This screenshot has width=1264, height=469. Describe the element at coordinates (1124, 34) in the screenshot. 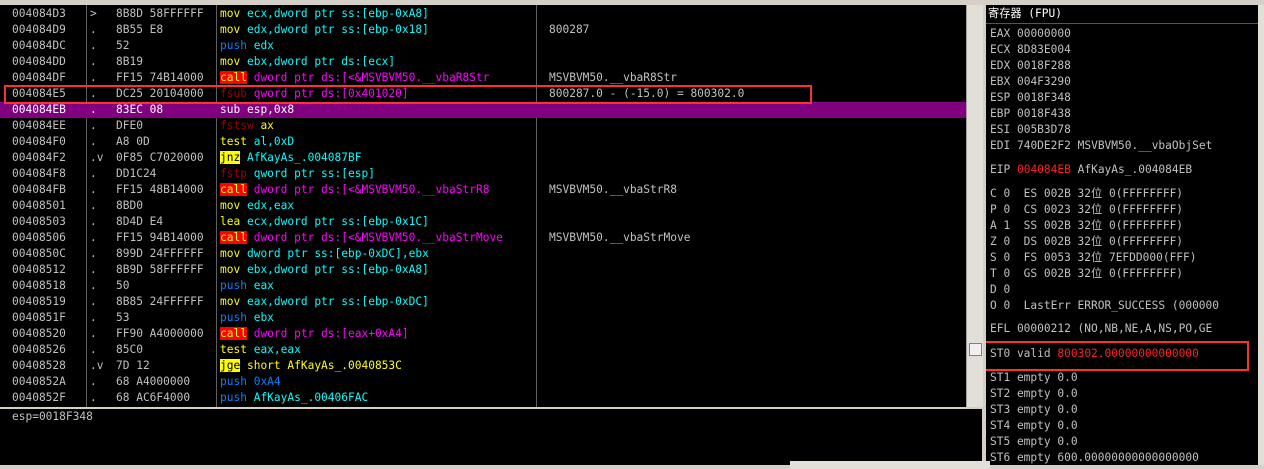

I see `register-eax: EAX 00000000` at that location.